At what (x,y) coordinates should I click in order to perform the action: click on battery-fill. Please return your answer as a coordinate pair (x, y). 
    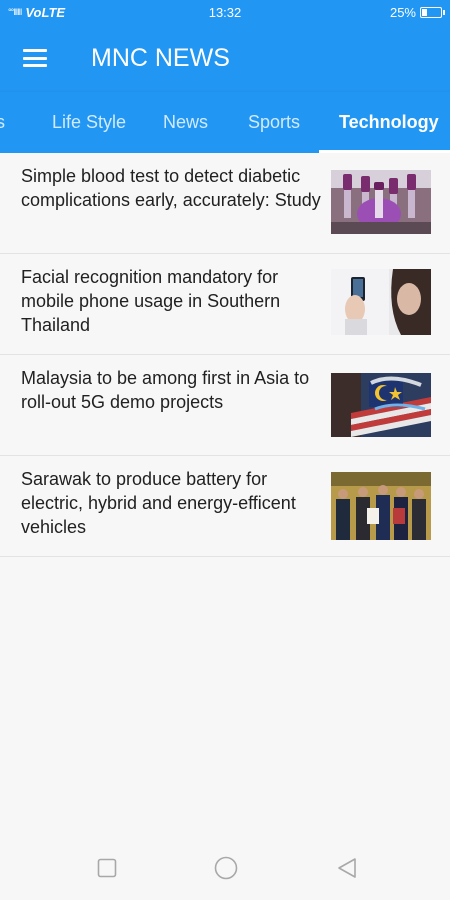
    Looking at the image, I should click on (424, 12).